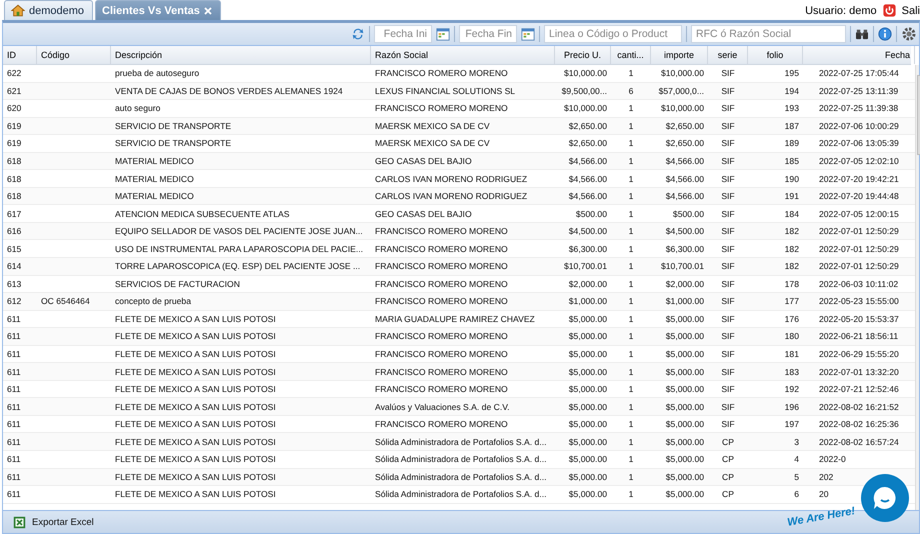  What do you see at coordinates (202, 213) in the screenshot?
I see `description-cell: ATENCION MEDICA SUBSECUENTE ATLAS` at bounding box center [202, 213].